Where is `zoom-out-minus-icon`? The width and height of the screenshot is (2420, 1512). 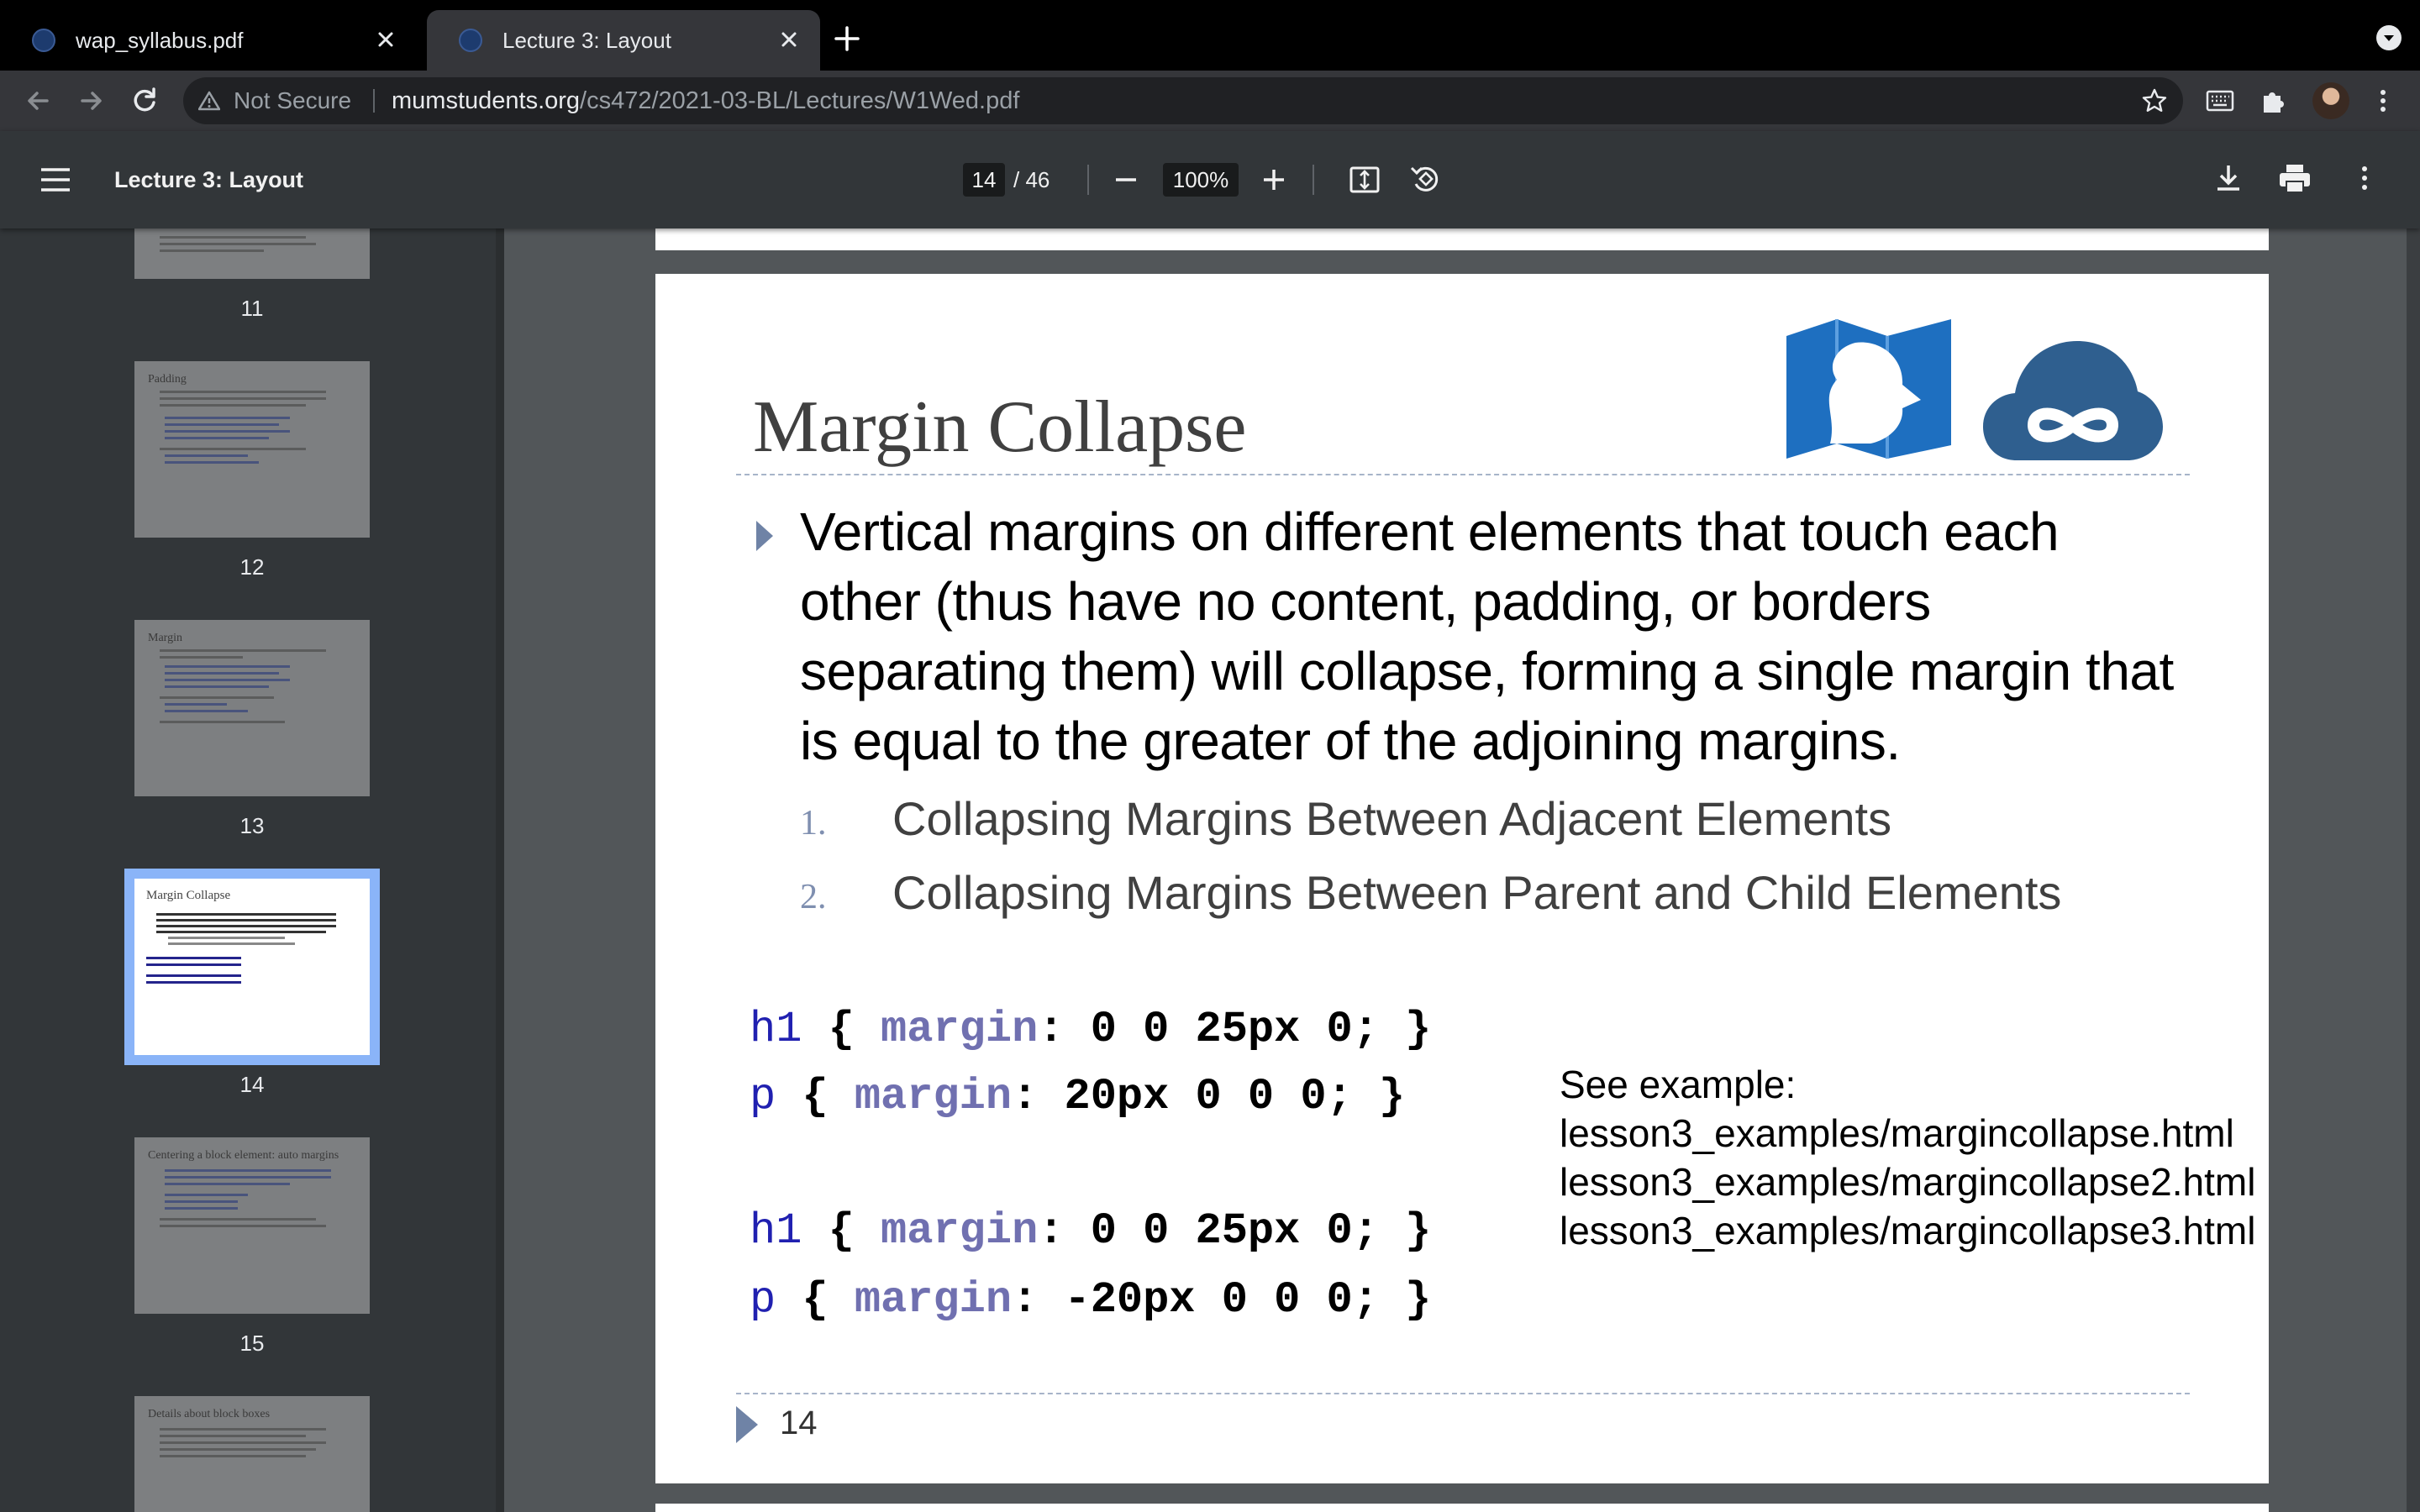 zoom-out-minus-icon is located at coordinates (1126, 180).